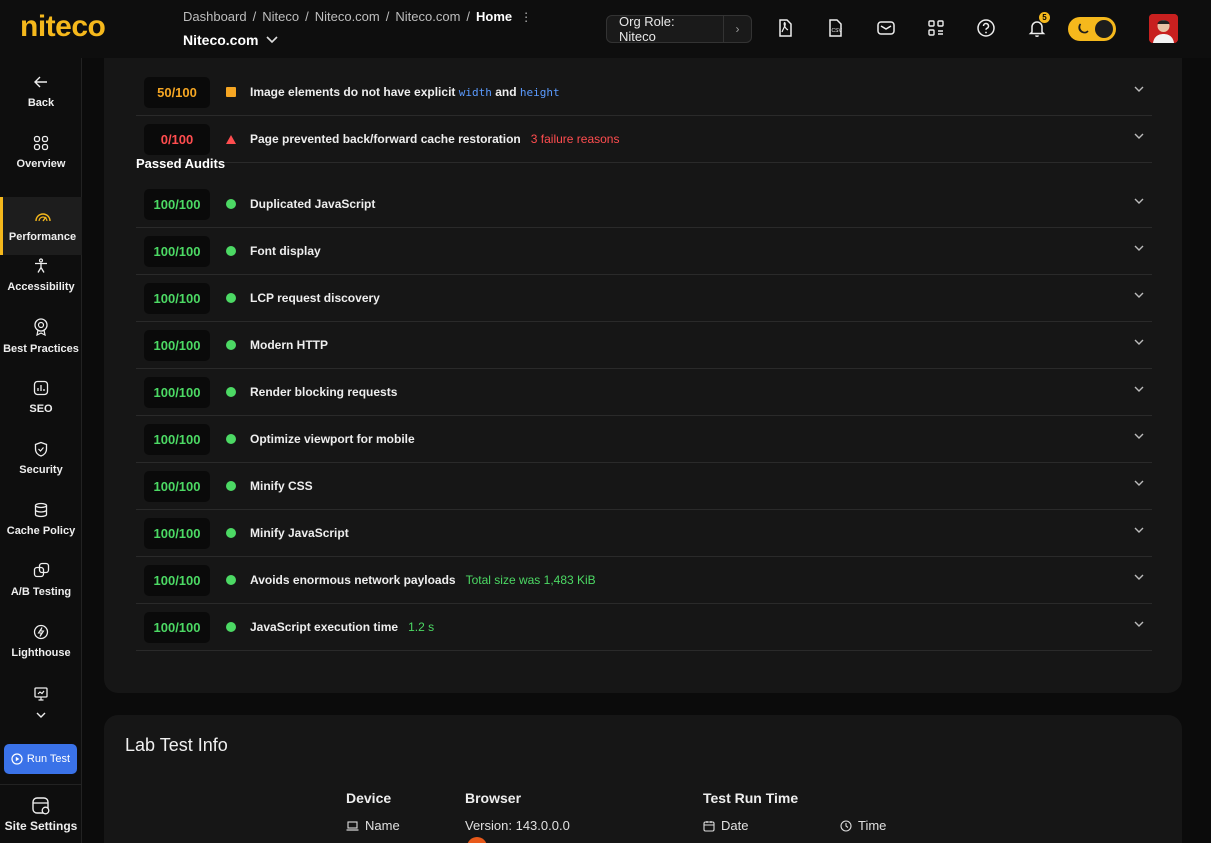 The height and width of the screenshot is (843, 1211). What do you see at coordinates (494, 16) in the screenshot?
I see `breadcrumb-current: Home` at bounding box center [494, 16].